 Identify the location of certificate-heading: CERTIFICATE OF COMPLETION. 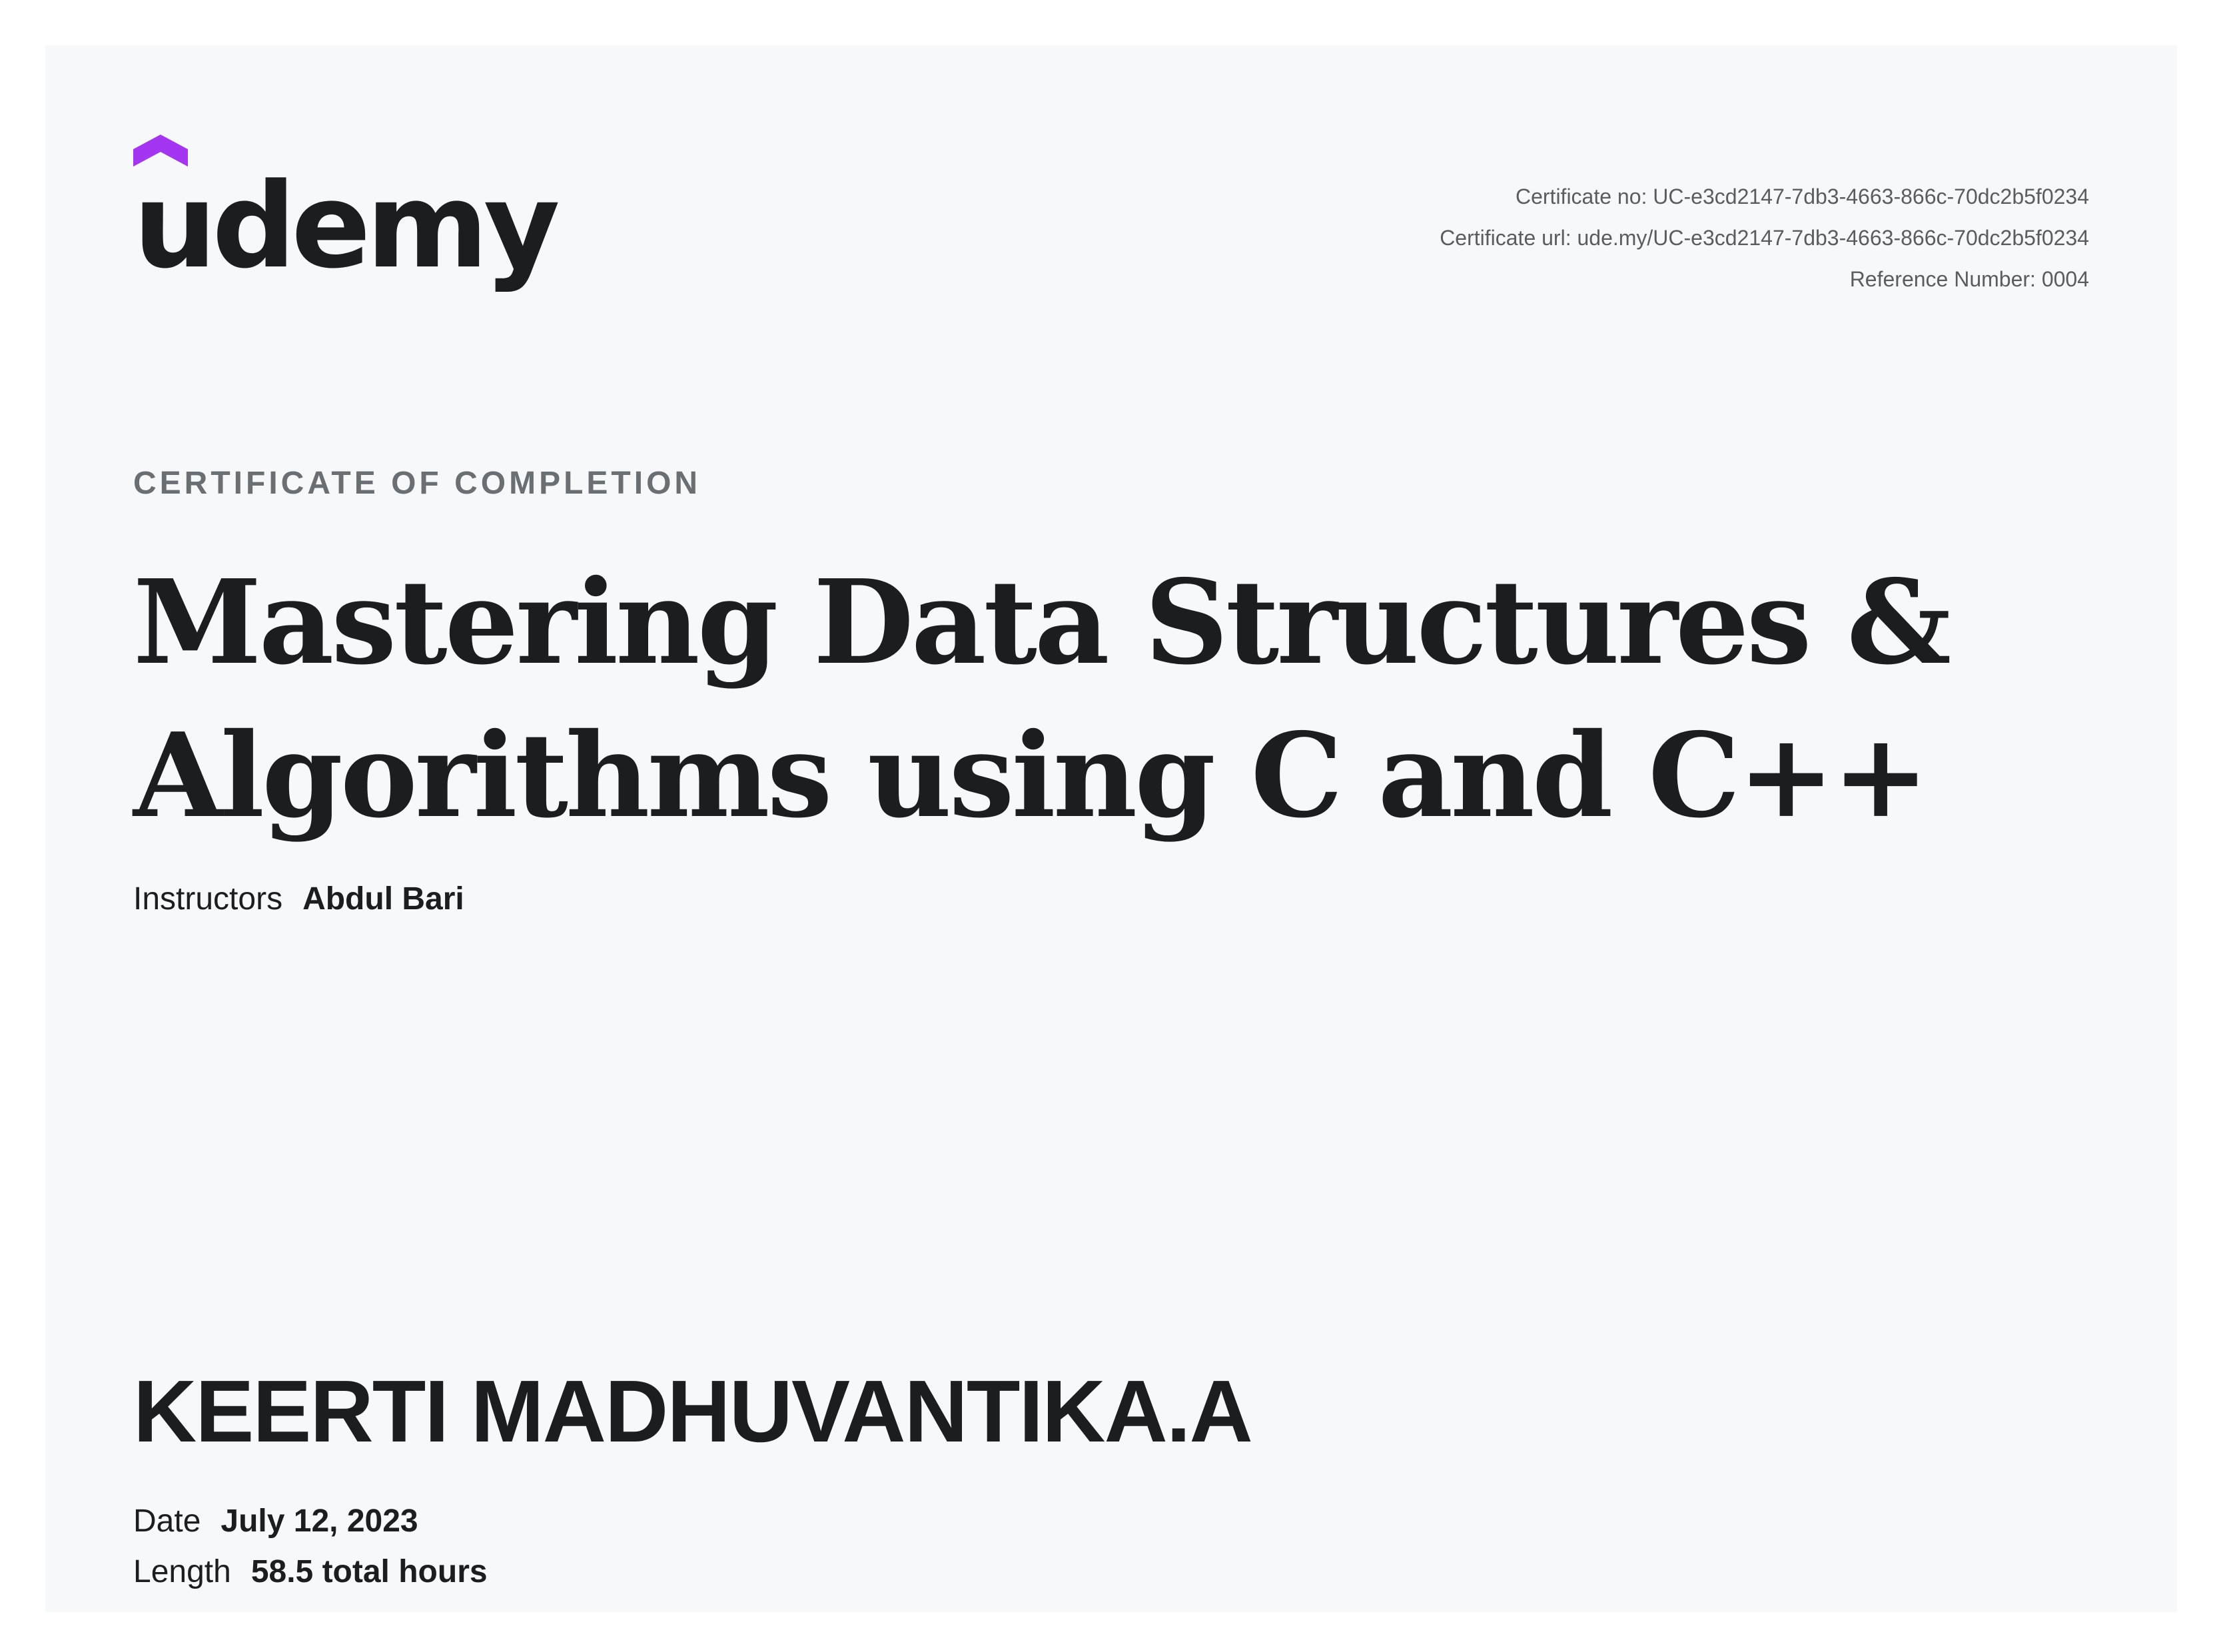
(417, 483).